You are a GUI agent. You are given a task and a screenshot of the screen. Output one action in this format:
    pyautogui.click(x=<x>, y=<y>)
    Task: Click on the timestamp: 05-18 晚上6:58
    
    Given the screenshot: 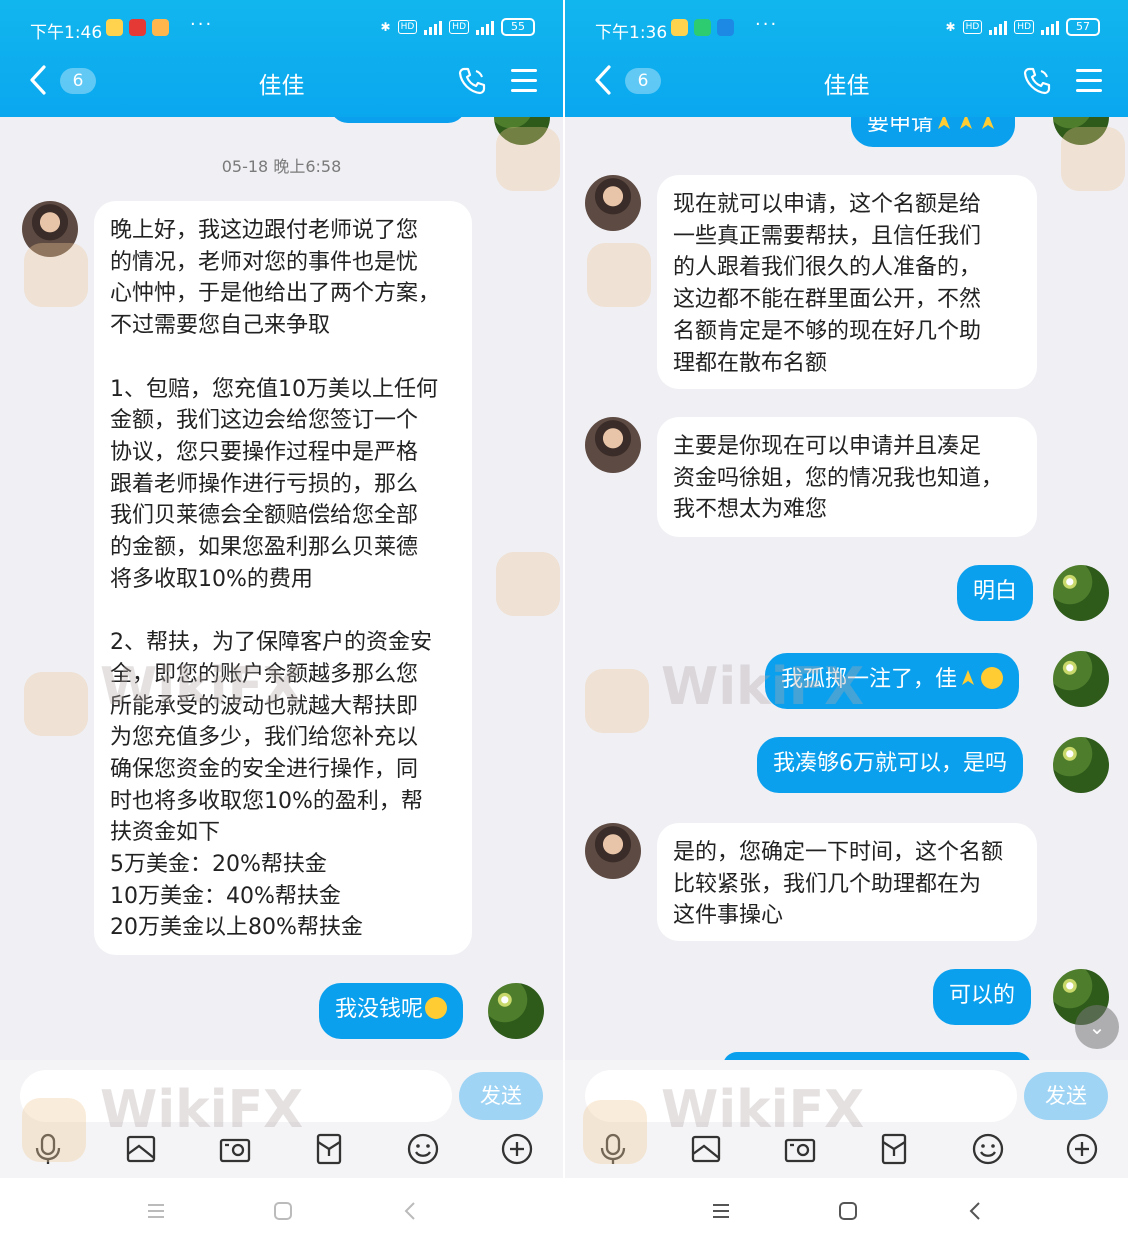 What is the action you would take?
    pyautogui.click(x=281, y=166)
    